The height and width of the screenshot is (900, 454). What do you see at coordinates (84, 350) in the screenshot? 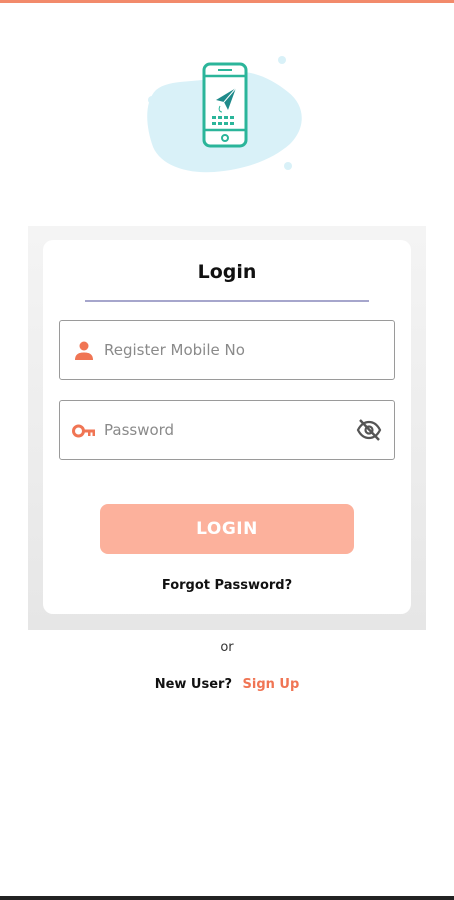
I see `person-icon` at bounding box center [84, 350].